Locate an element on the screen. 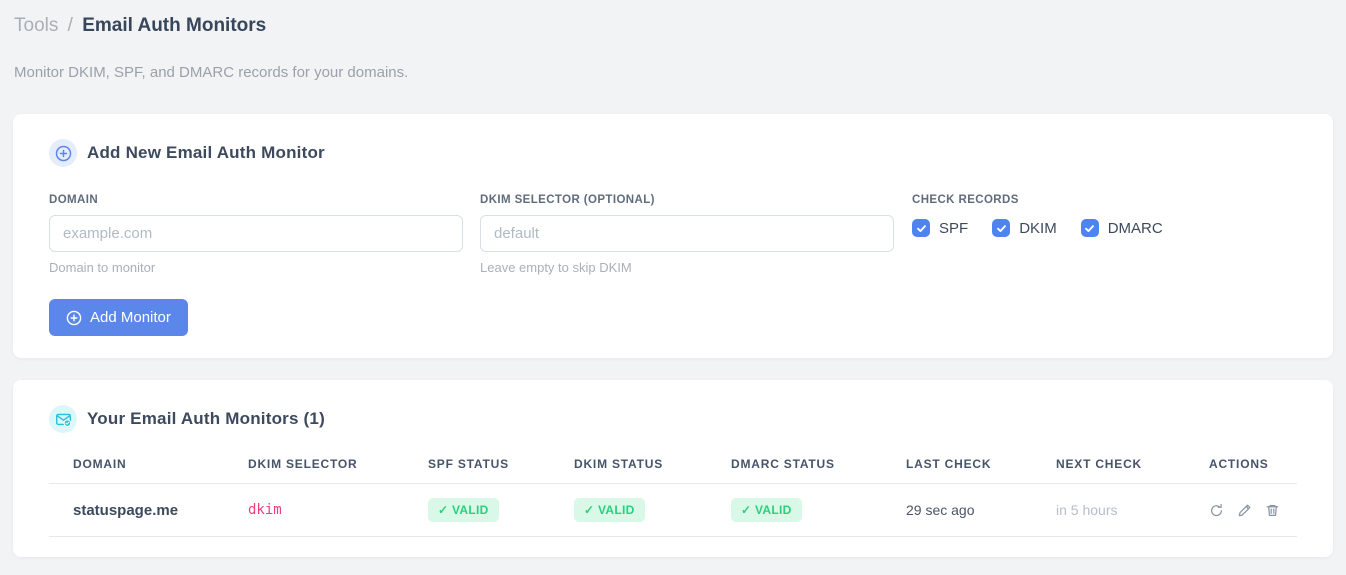 Image resolution: width=1346 pixels, height=575 pixels. edit-button is located at coordinates (1244, 510).